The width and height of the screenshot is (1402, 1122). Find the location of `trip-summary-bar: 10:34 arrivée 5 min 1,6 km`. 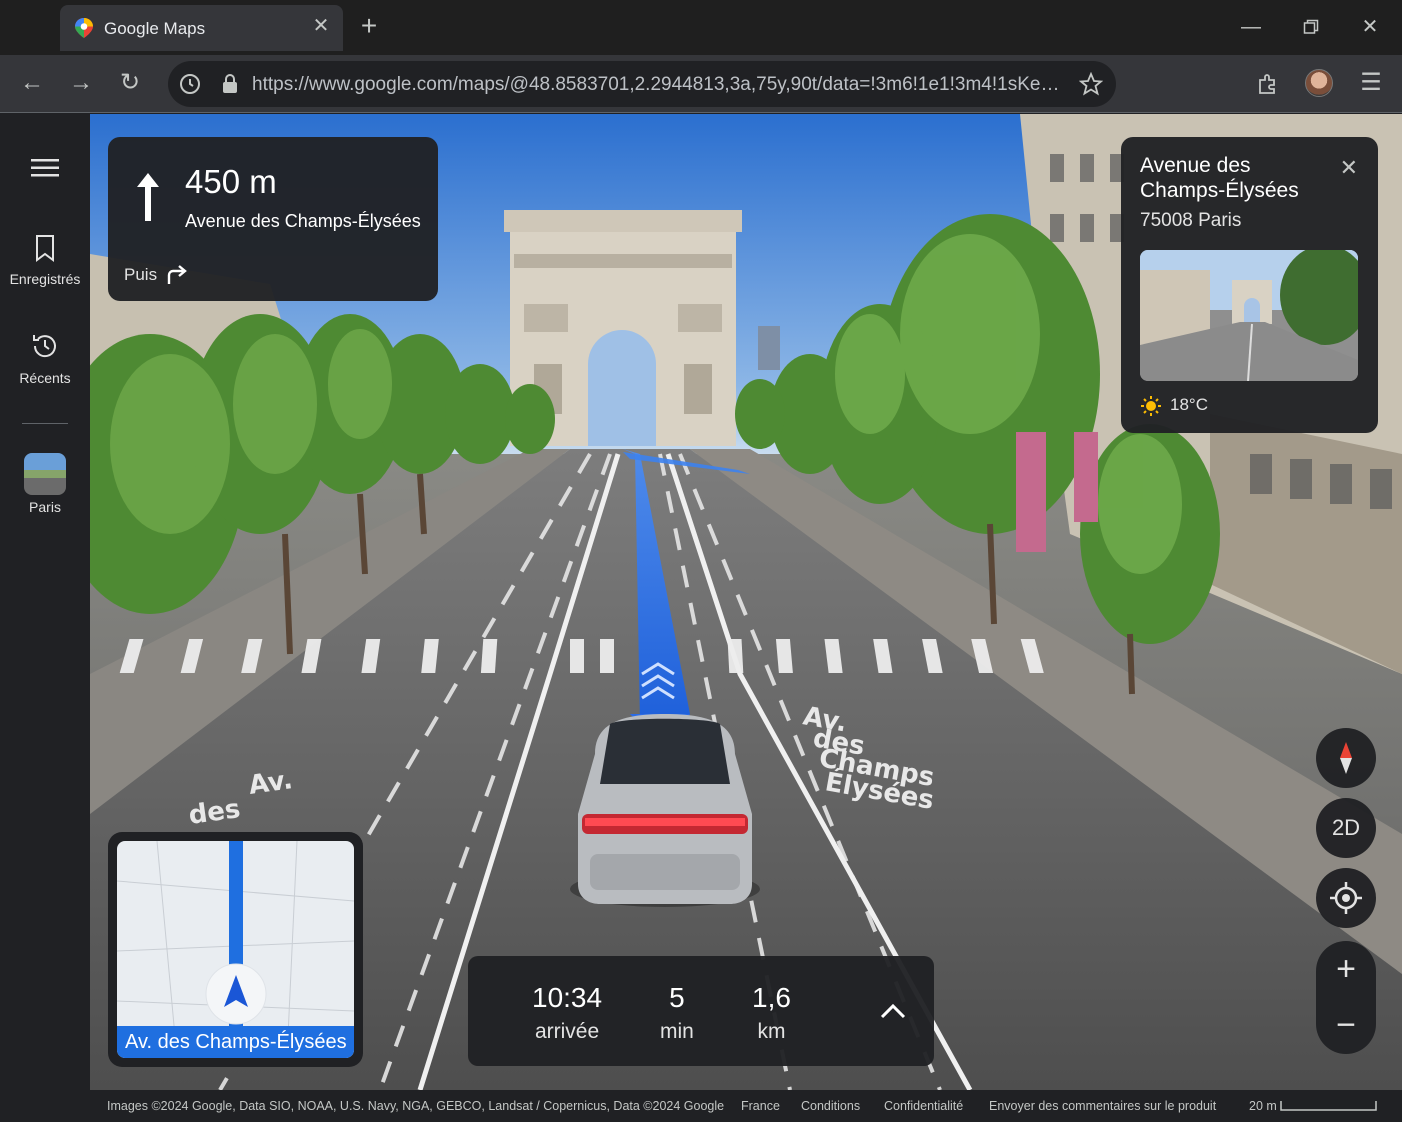

trip-summary-bar: 10:34 arrivée 5 min 1,6 km is located at coordinates (701, 1011).